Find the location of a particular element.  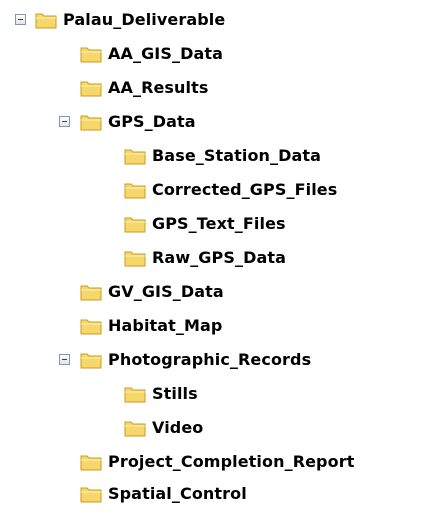

tree-node-label: GV_GIS_Data is located at coordinates (166, 291).